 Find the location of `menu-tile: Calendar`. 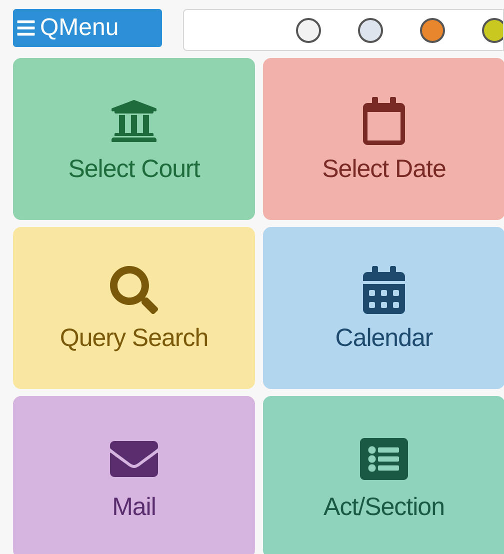

menu-tile: Calendar is located at coordinates (383, 308).